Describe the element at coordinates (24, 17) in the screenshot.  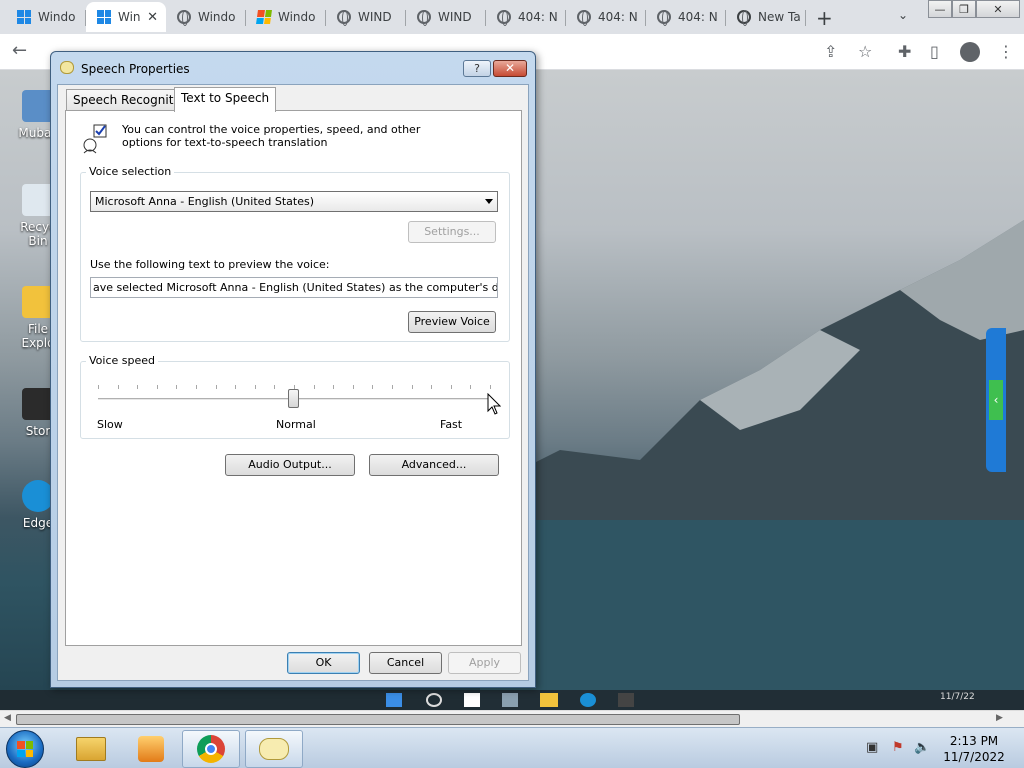
I see `windows-icon` at that location.